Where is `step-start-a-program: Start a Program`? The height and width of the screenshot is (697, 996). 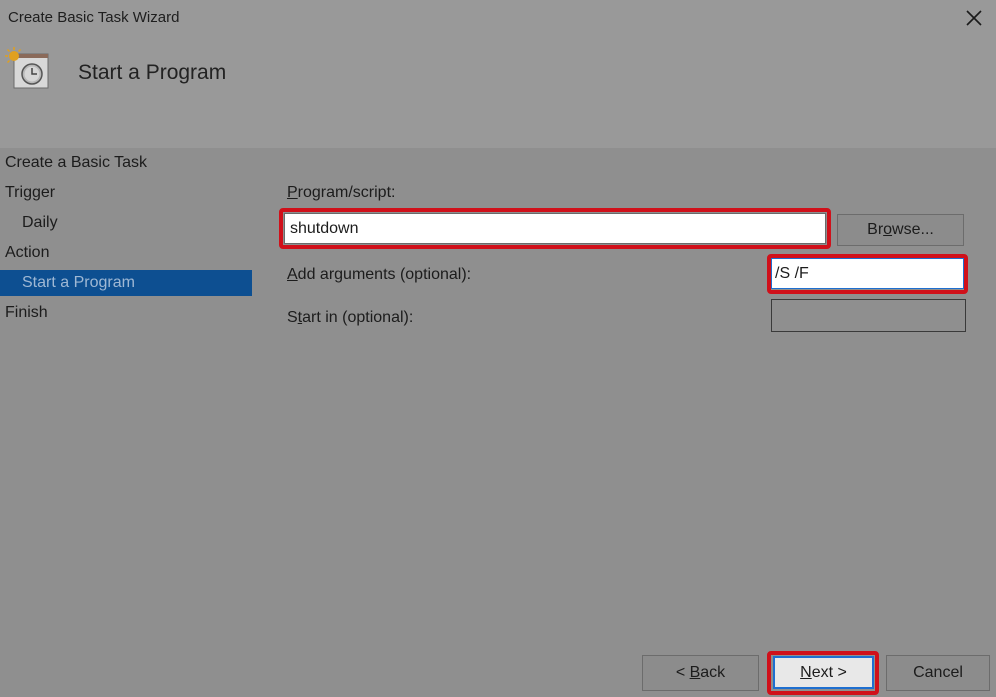 step-start-a-program: Start a Program is located at coordinates (126, 283).